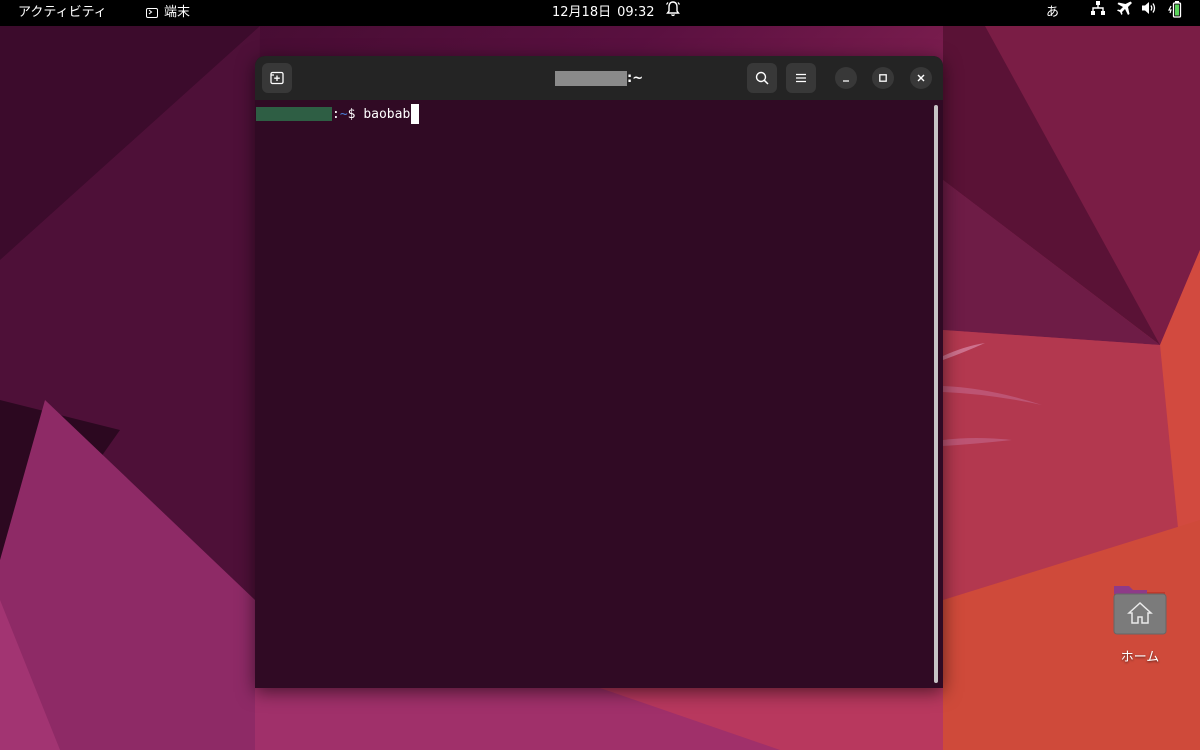 The width and height of the screenshot is (1200, 750). I want to click on clock: 12月18日 09:32, so click(603, 13).